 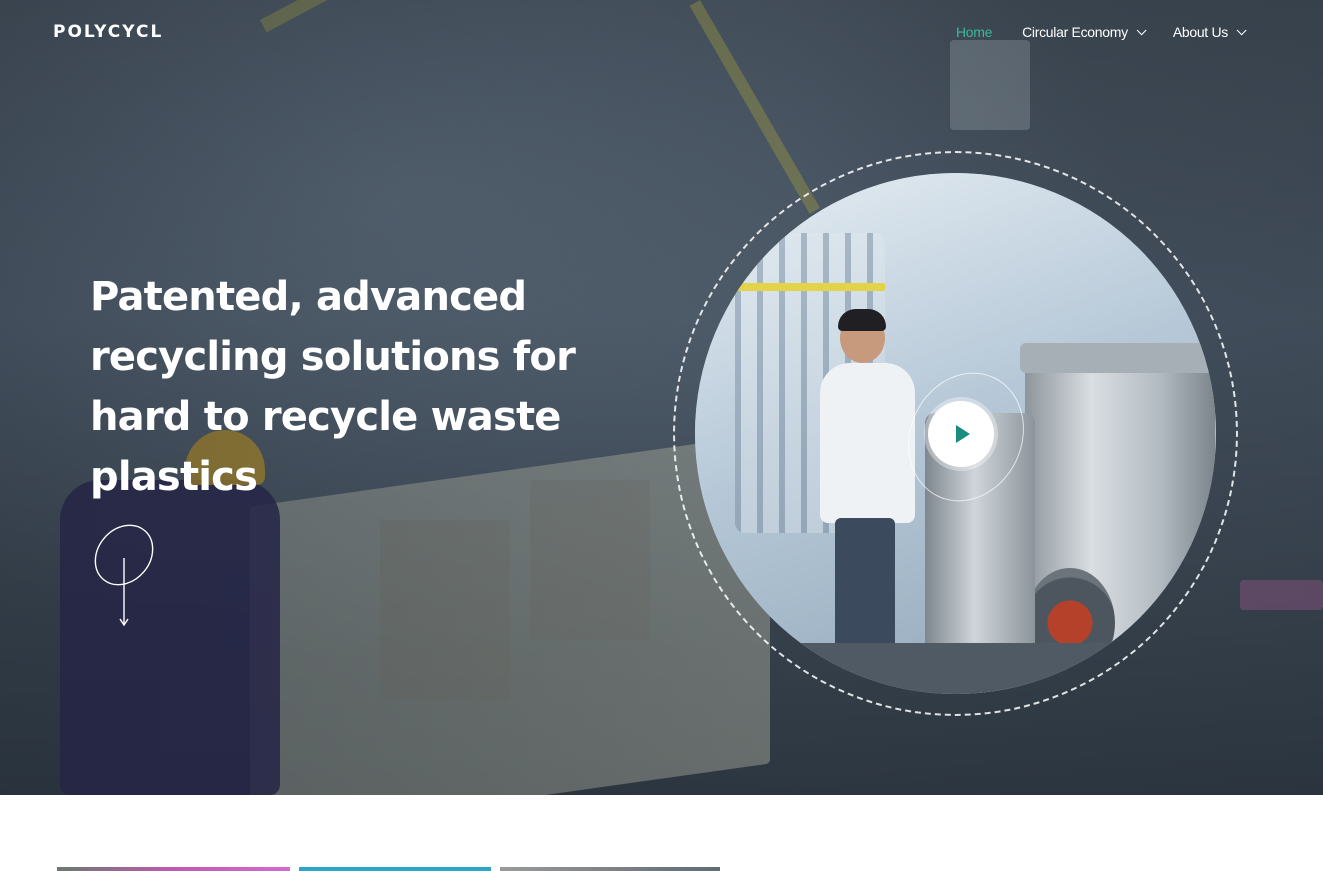 What do you see at coordinates (124, 575) in the screenshot?
I see `scroll-down-icon-graphic` at bounding box center [124, 575].